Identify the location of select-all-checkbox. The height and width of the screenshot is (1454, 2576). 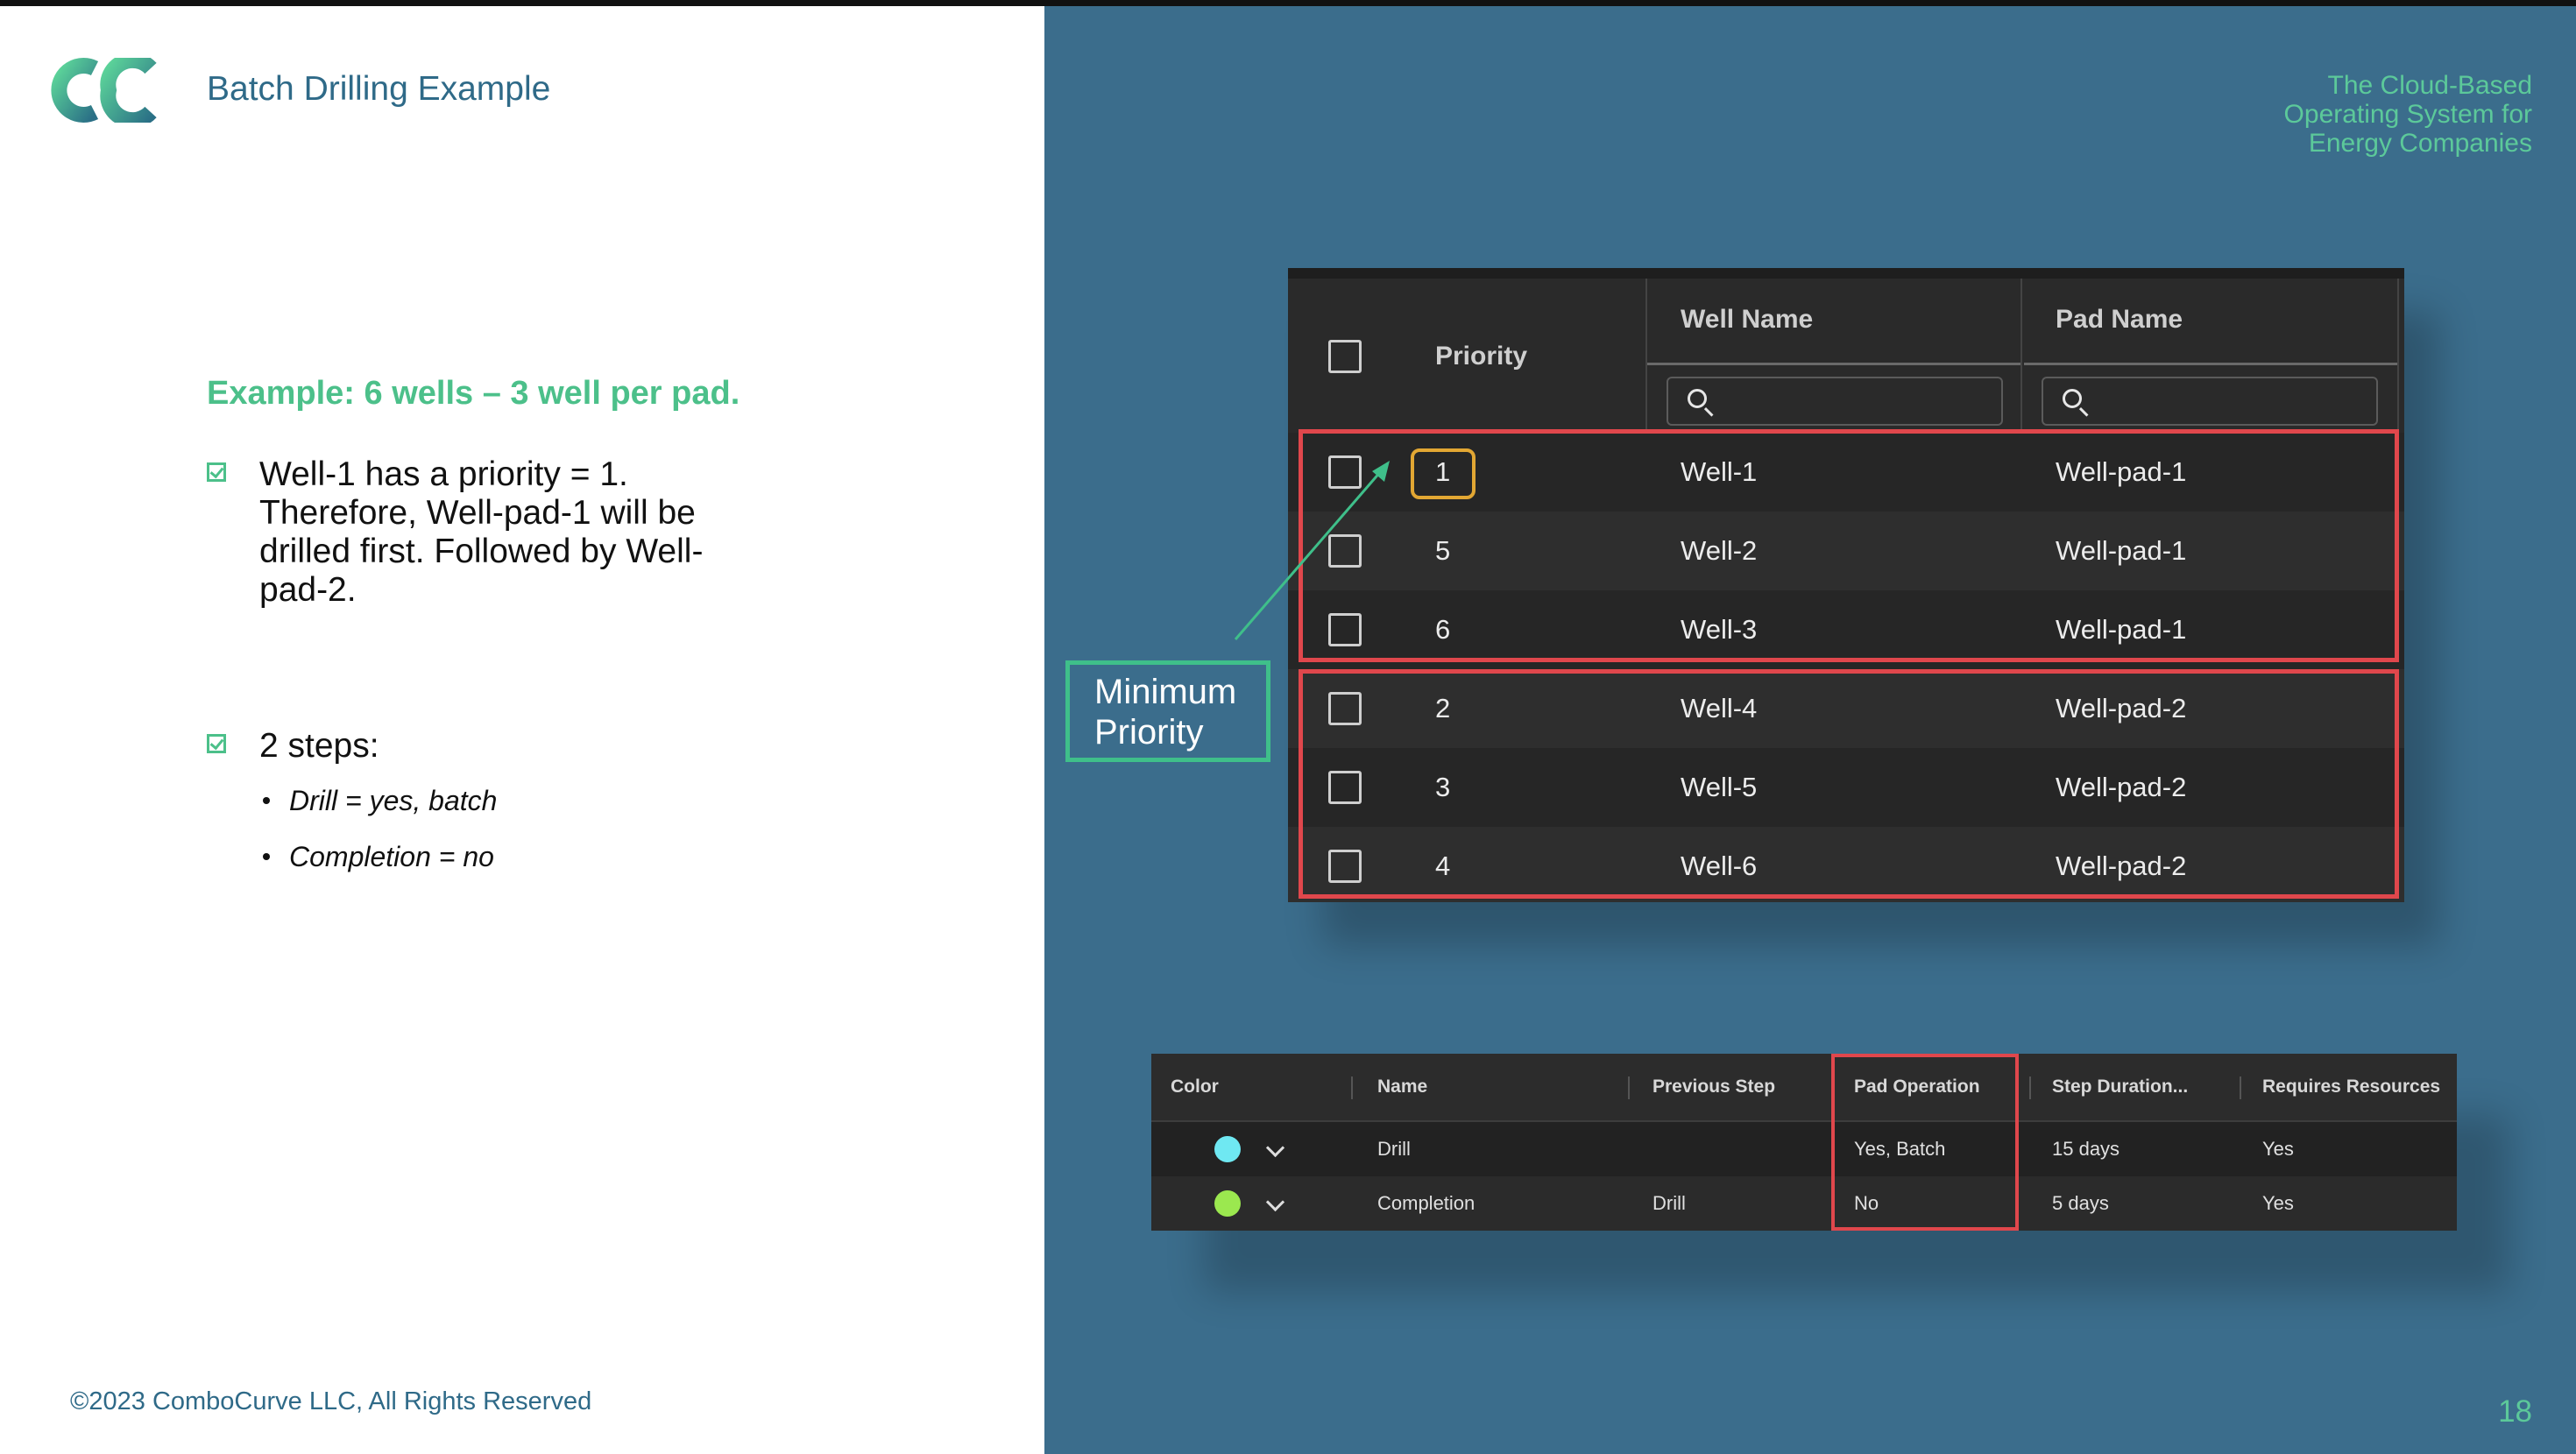
(1345, 356).